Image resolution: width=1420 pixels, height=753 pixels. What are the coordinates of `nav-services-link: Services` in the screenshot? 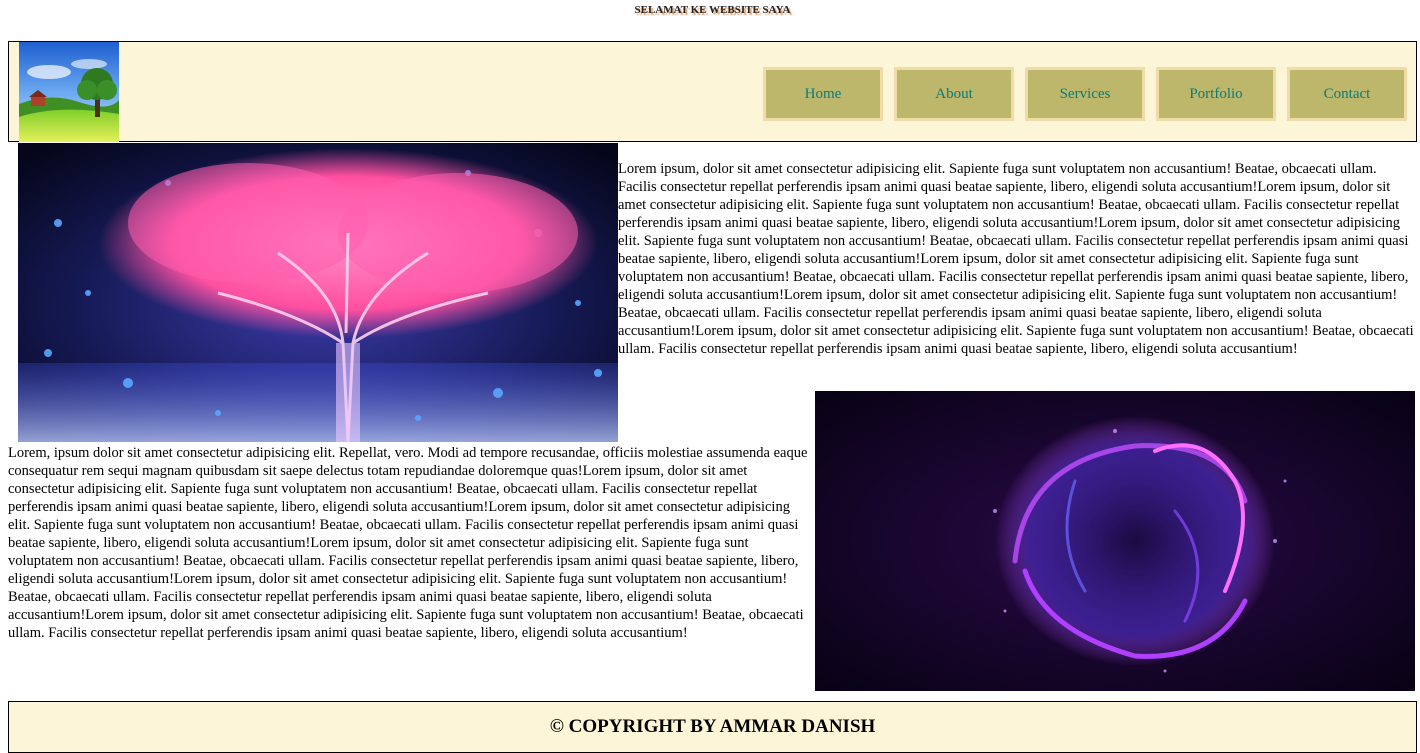 It's located at (1085, 94).